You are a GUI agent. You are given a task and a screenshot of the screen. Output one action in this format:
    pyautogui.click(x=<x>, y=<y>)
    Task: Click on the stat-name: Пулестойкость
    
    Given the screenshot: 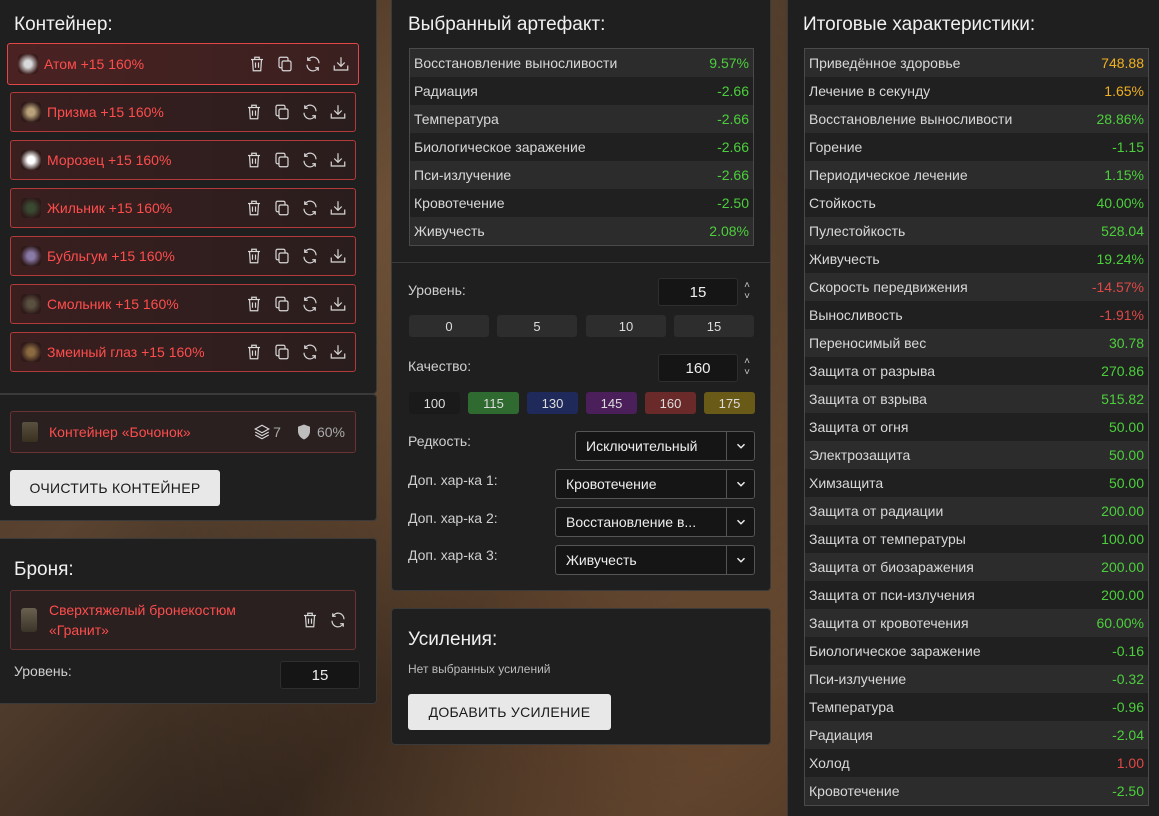 What is the action you would take?
    pyautogui.click(x=857, y=231)
    